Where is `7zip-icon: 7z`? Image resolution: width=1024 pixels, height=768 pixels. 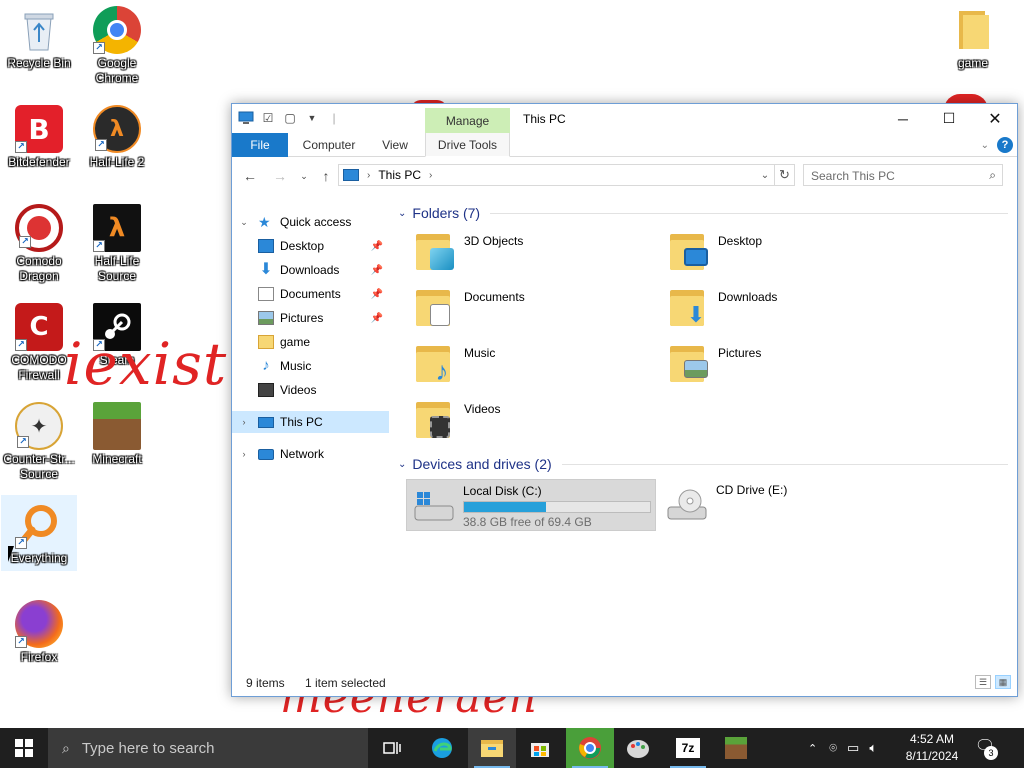 7zip-icon: 7z is located at coordinates (688, 748).